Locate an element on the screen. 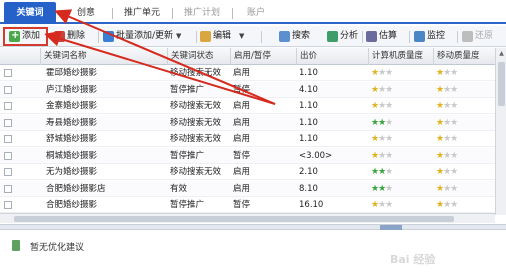  splitter-grip is located at coordinates (391, 227).